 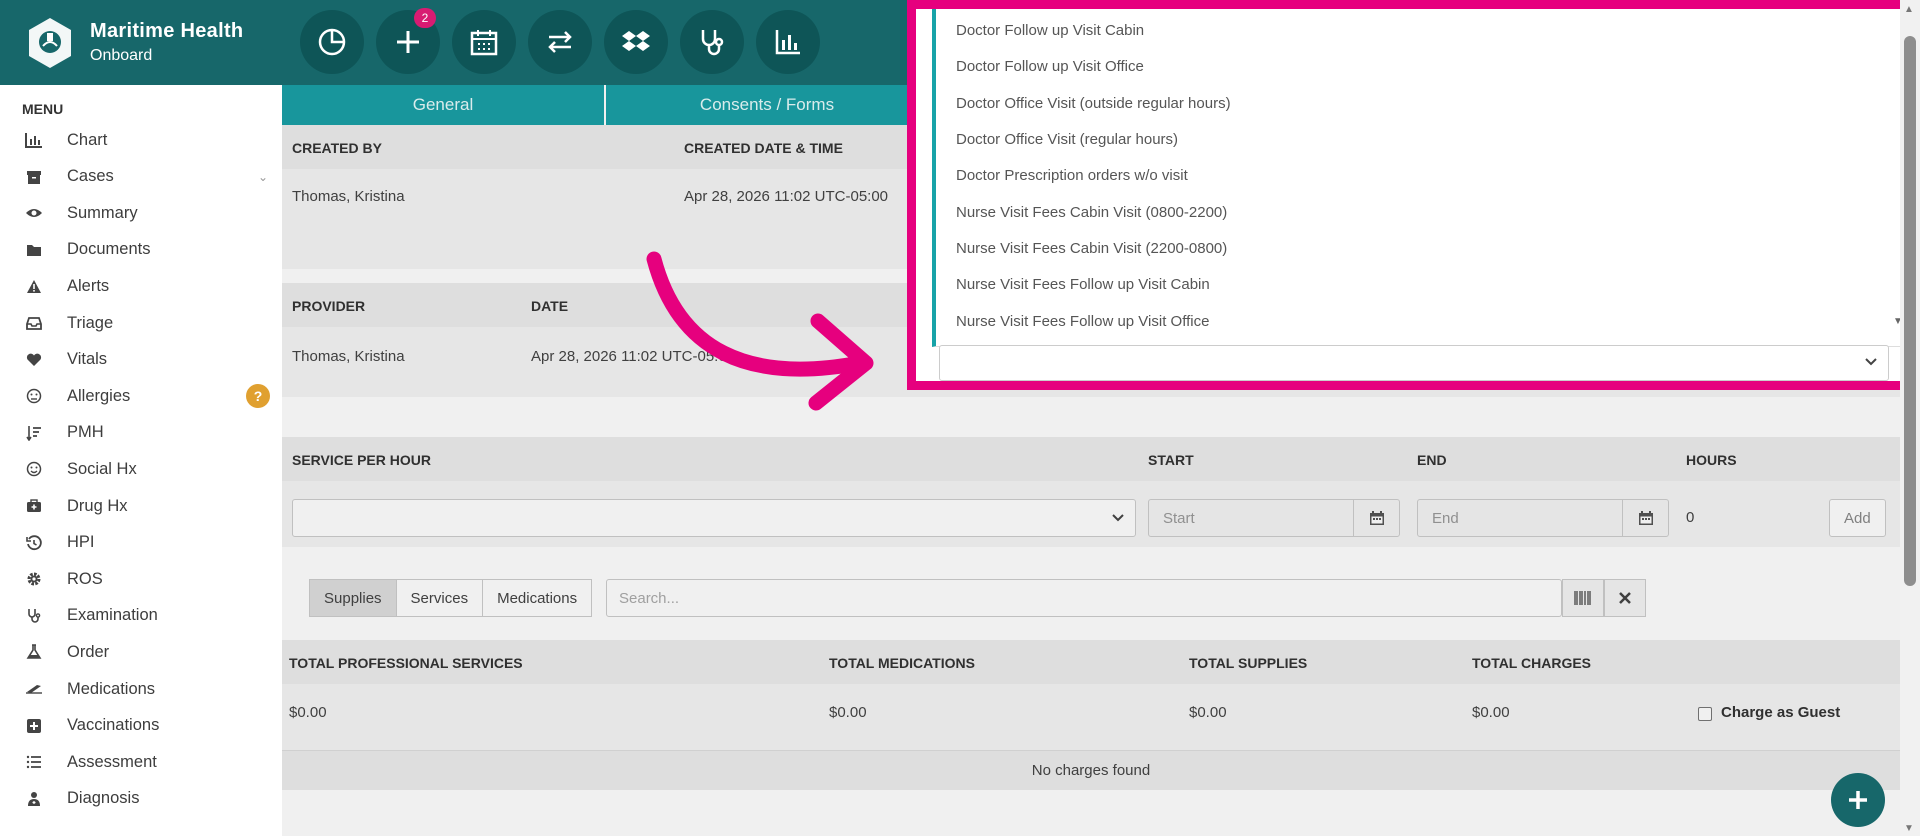 I want to click on sidebar-item-label: PMH, so click(x=85, y=432).